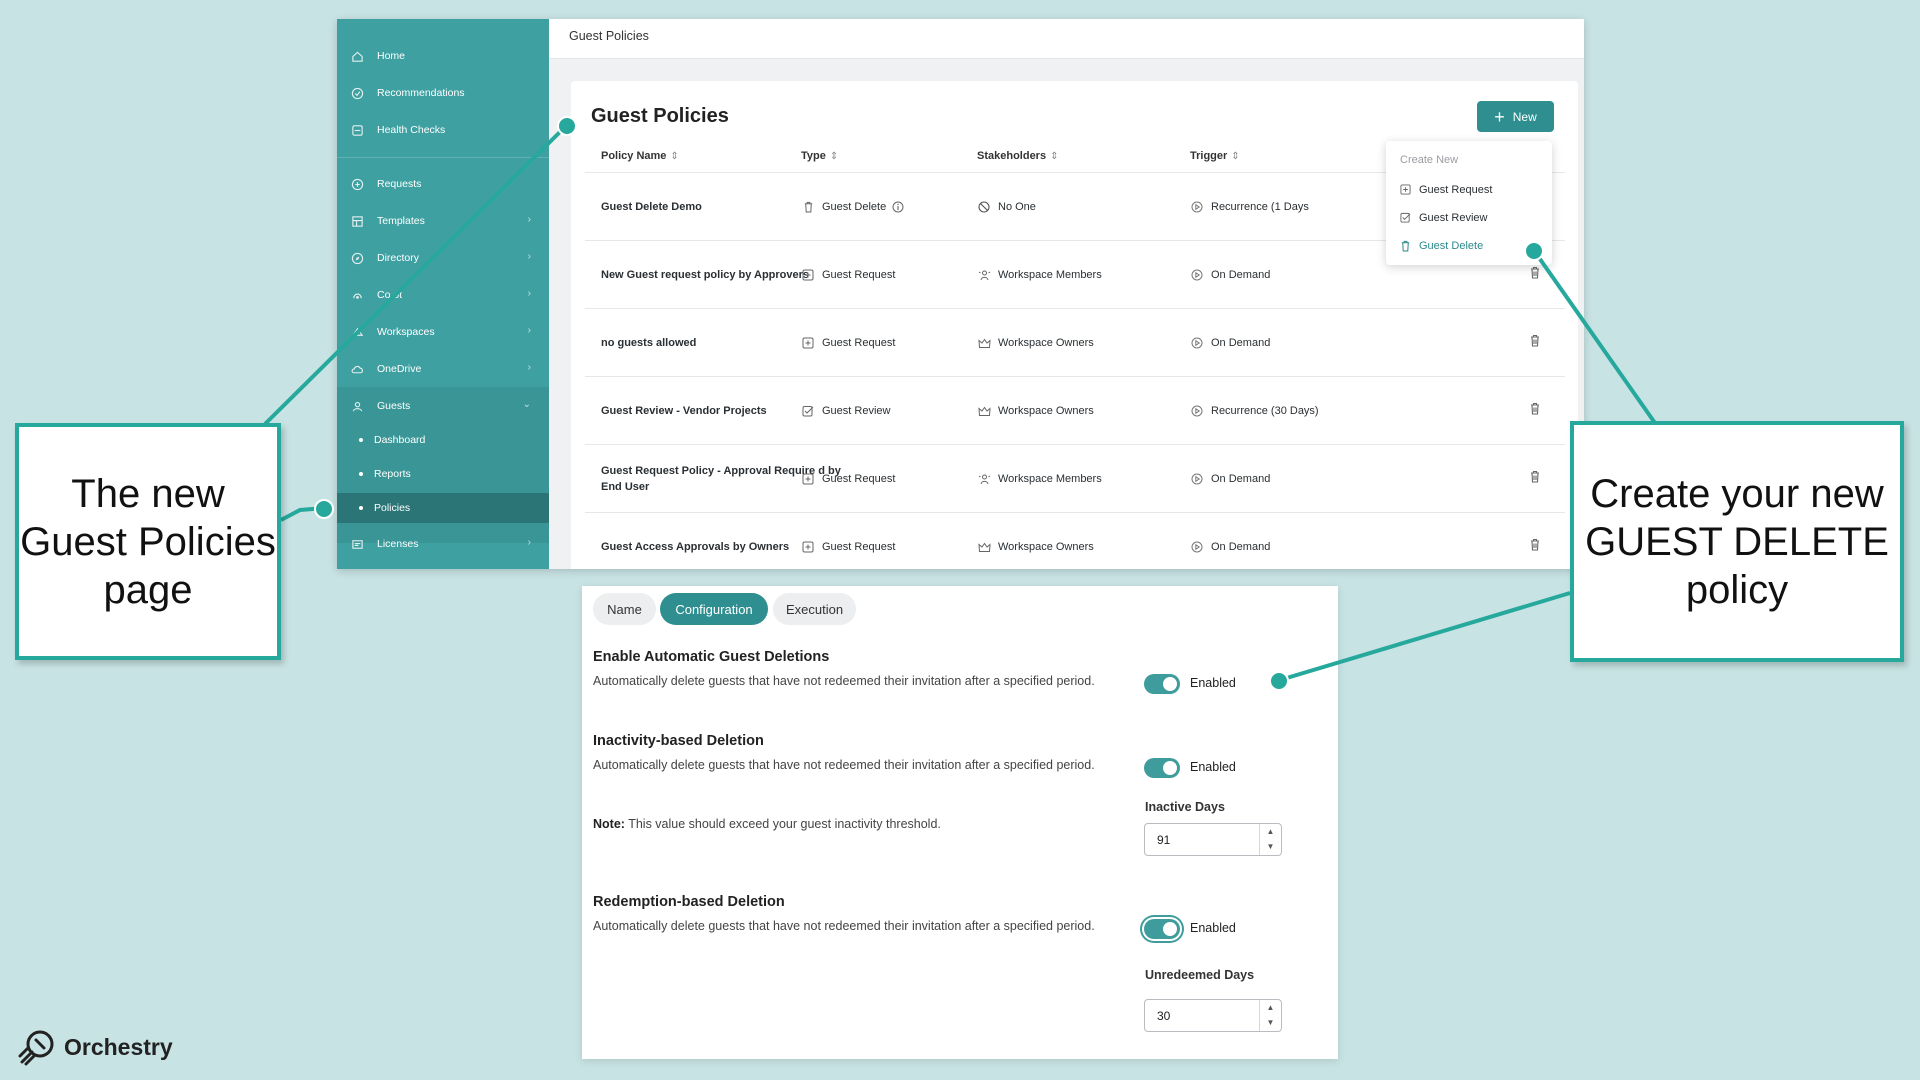 The image size is (1920, 1080). I want to click on health-check-icon, so click(357, 130).